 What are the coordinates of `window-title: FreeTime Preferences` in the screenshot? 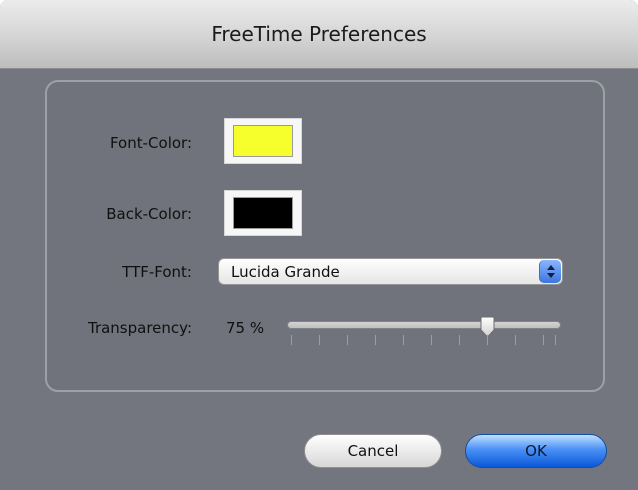 It's located at (319, 34).